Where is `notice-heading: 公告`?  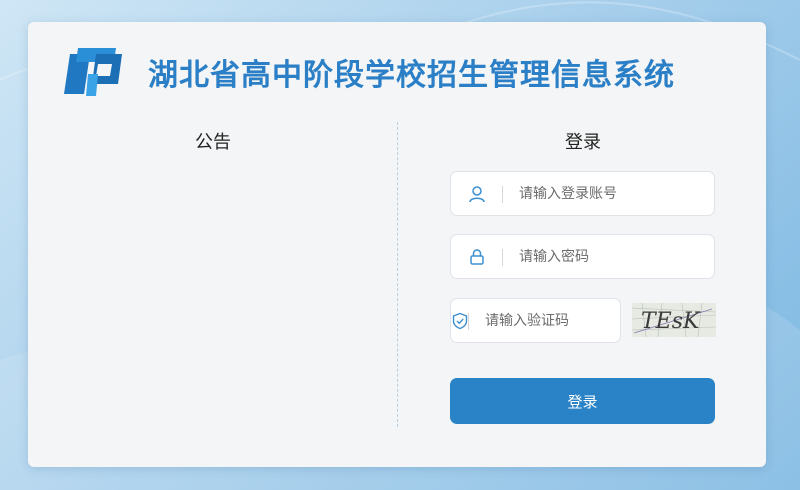
notice-heading: 公告 is located at coordinates (213, 142).